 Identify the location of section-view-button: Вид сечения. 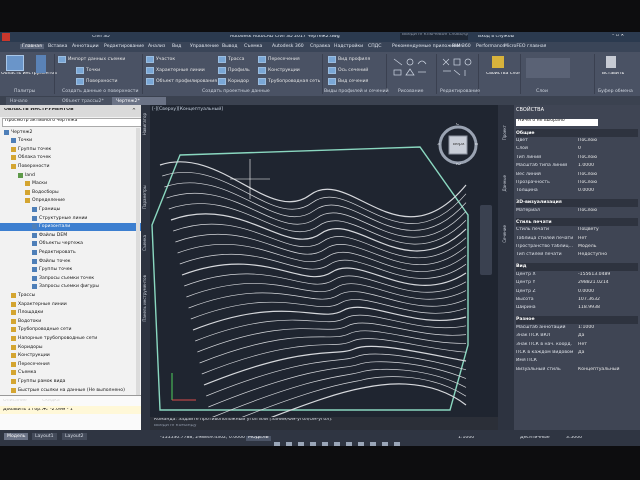
(348, 81).